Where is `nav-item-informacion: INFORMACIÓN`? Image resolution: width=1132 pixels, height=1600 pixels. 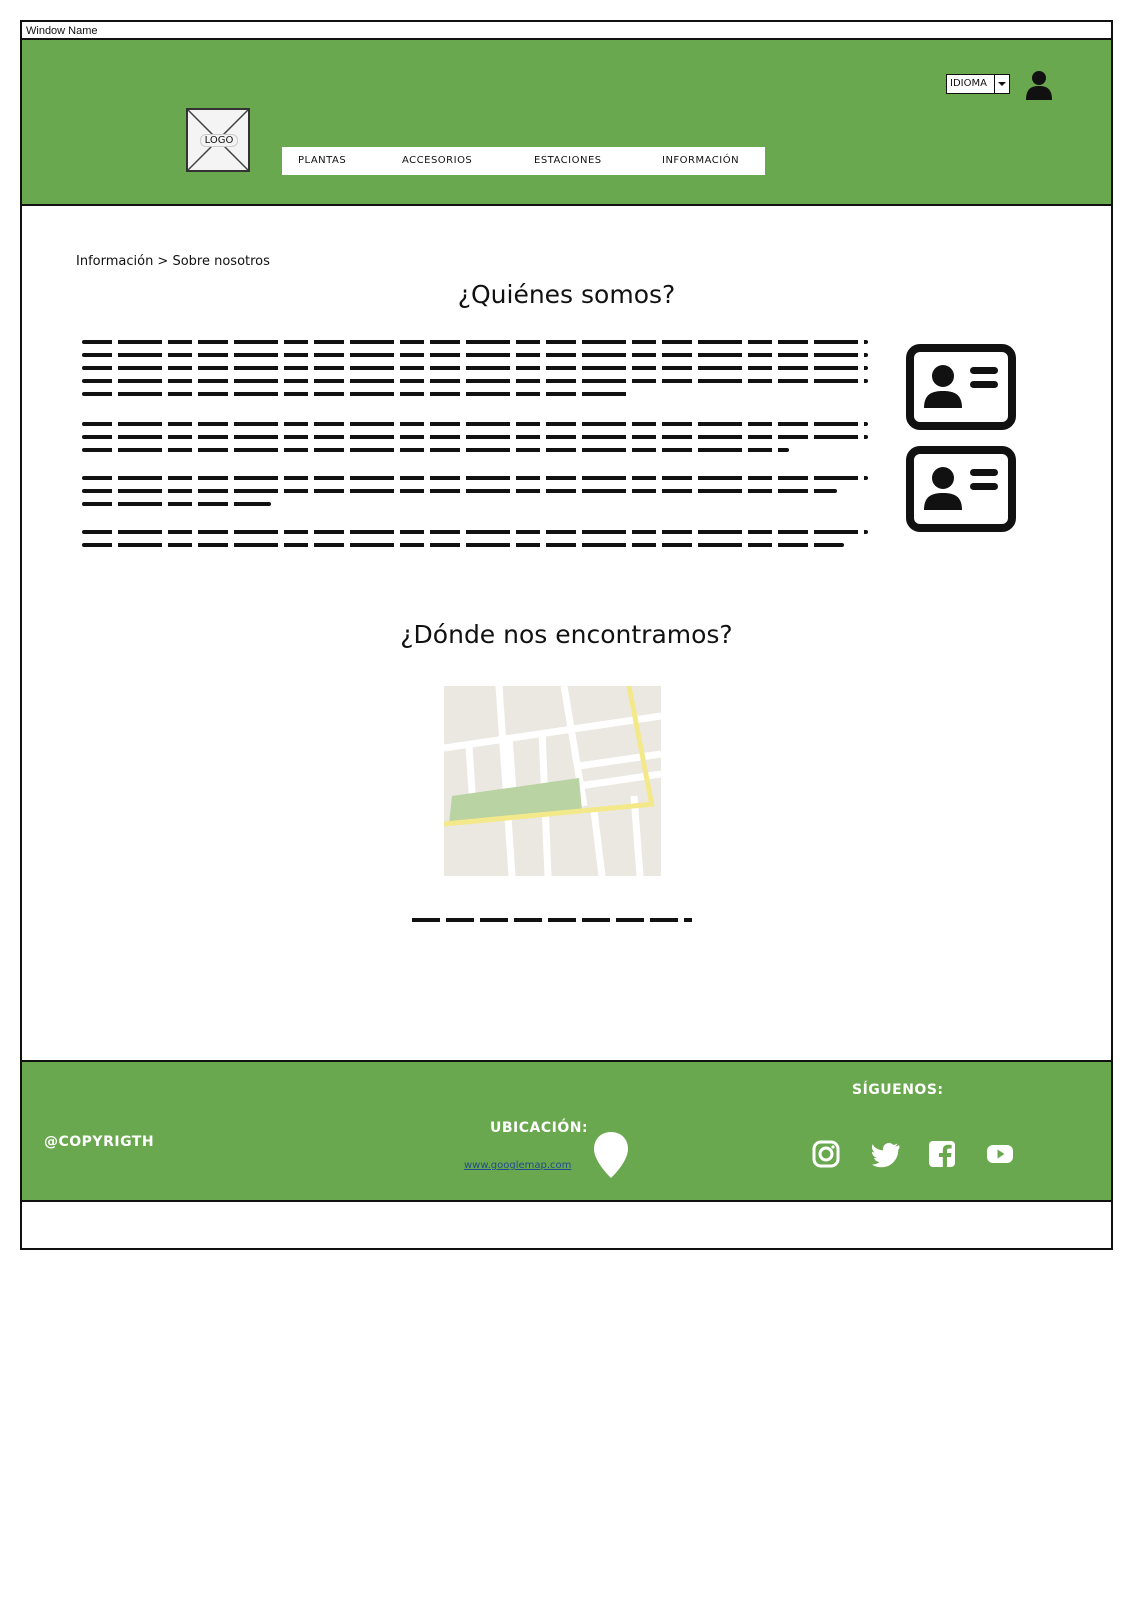
nav-item-informacion: INFORMACIÓN is located at coordinates (700, 160).